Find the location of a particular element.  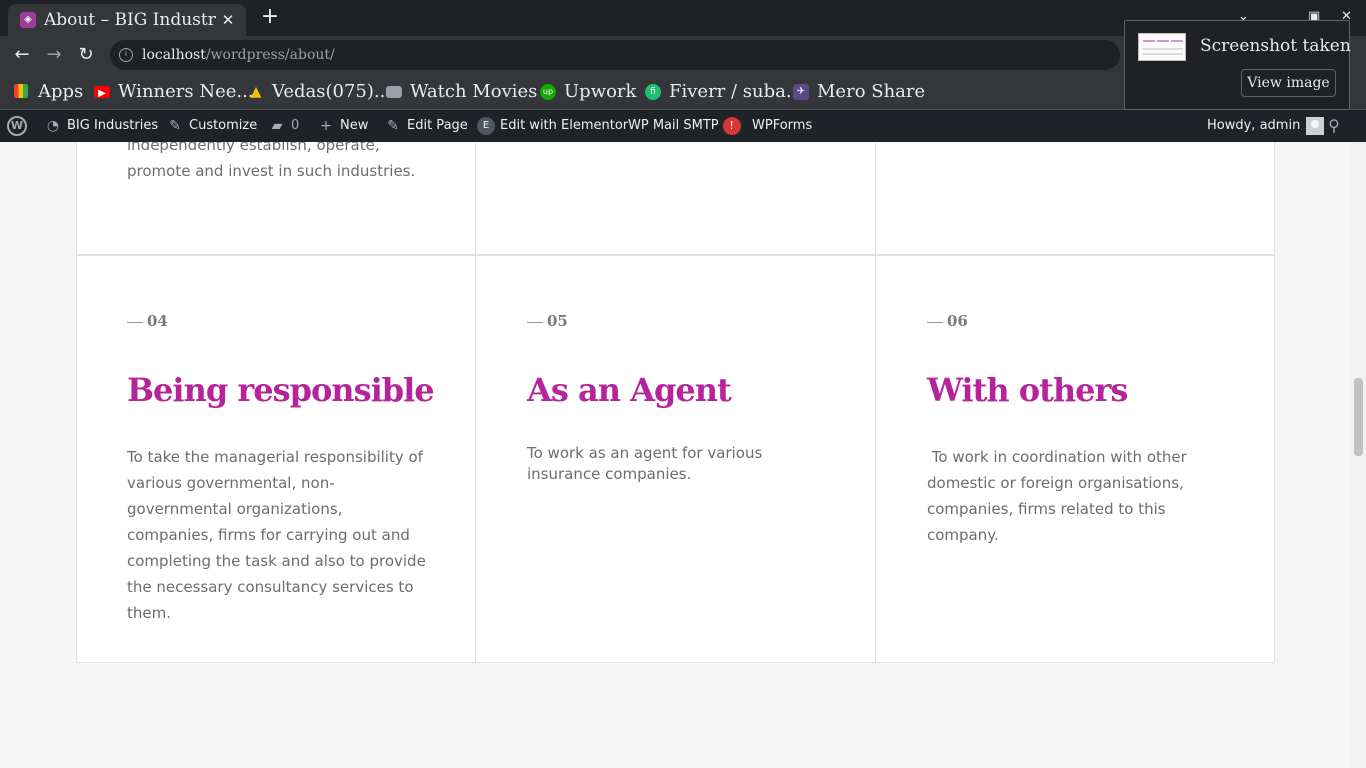

elementor-icon: E is located at coordinates (486, 125).